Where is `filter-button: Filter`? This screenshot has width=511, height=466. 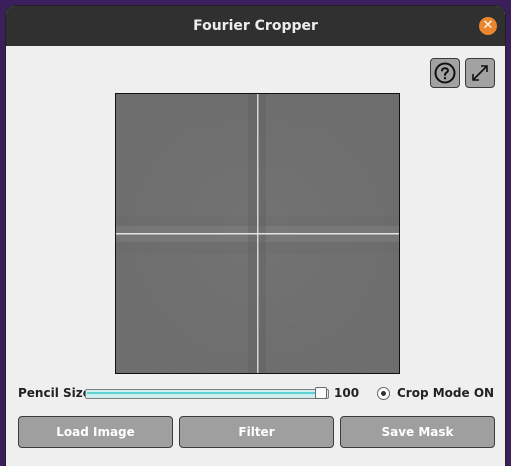 filter-button: Filter is located at coordinates (256, 432).